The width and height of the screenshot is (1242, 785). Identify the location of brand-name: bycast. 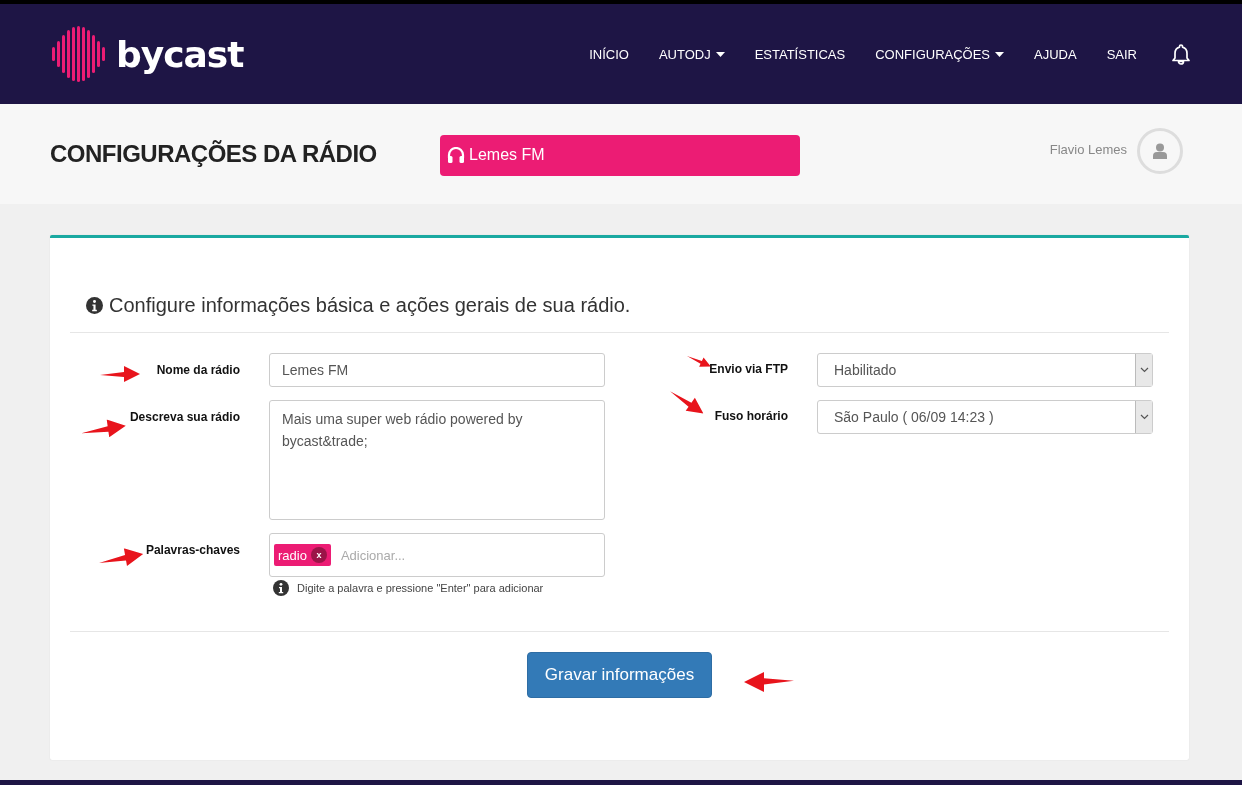
(180, 54).